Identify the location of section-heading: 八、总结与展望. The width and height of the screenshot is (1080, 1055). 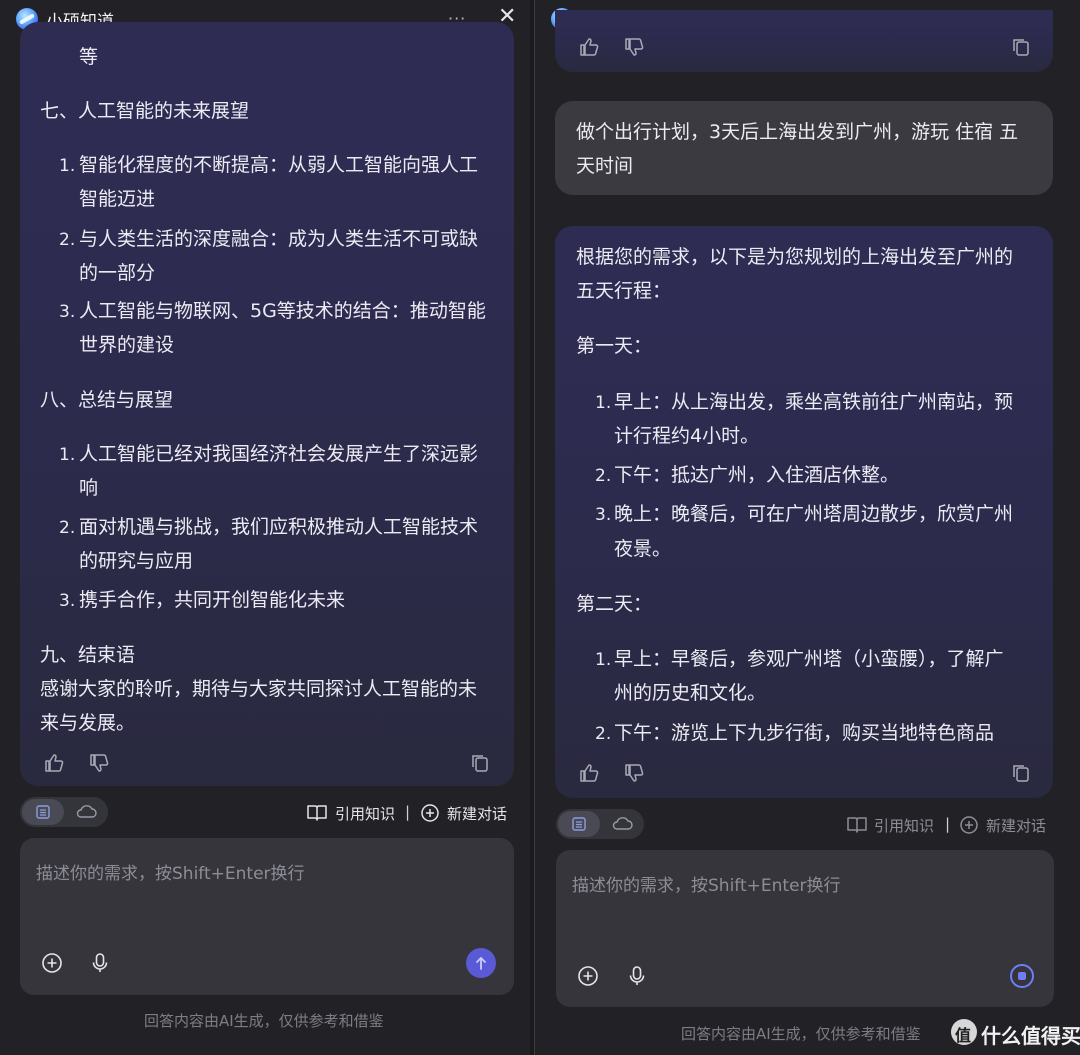
(107, 400).